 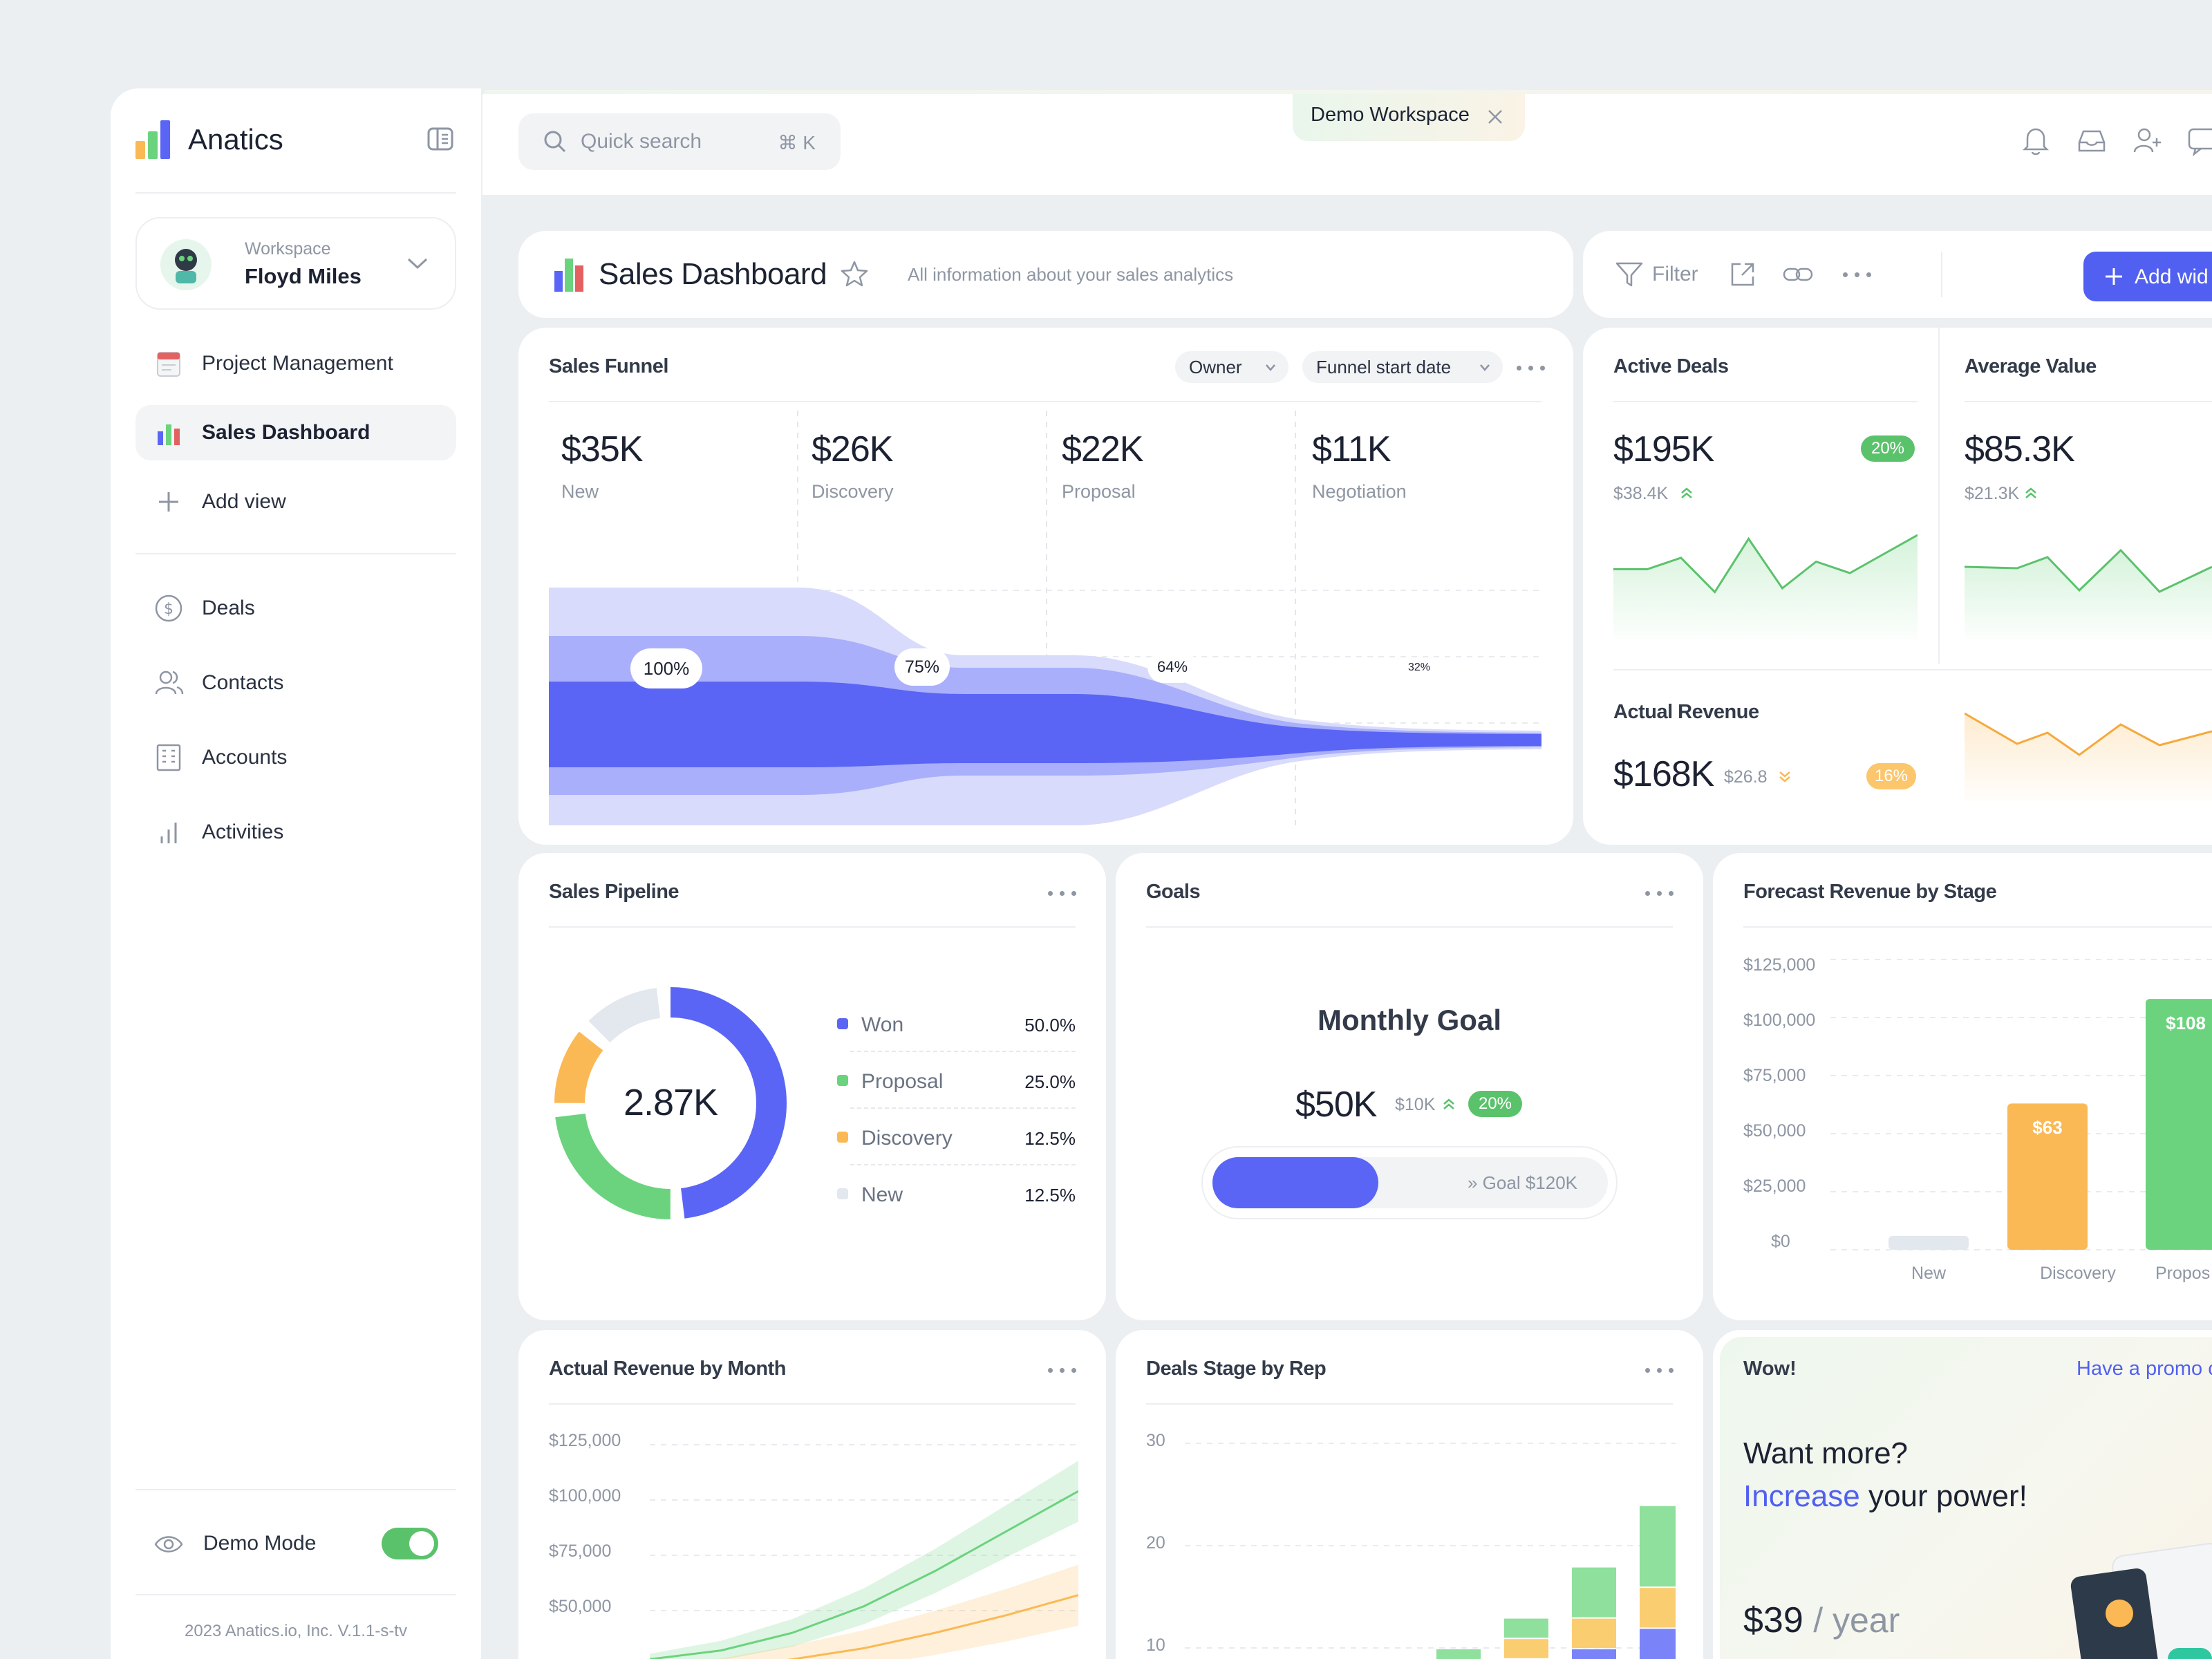 What do you see at coordinates (154, 139) in the screenshot?
I see `app-logo-icon` at bounding box center [154, 139].